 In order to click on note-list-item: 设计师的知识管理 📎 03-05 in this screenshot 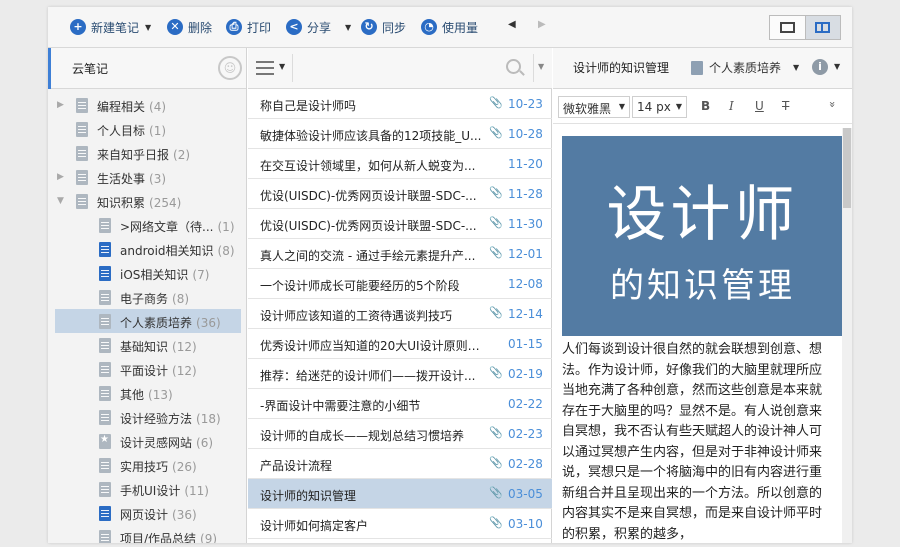, I will do `click(400, 494)`.